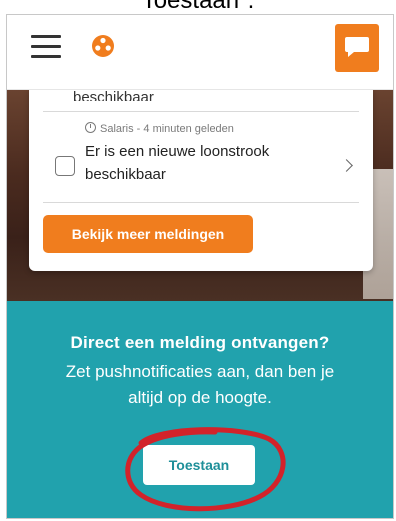  I want to click on clock-icon, so click(90, 127).